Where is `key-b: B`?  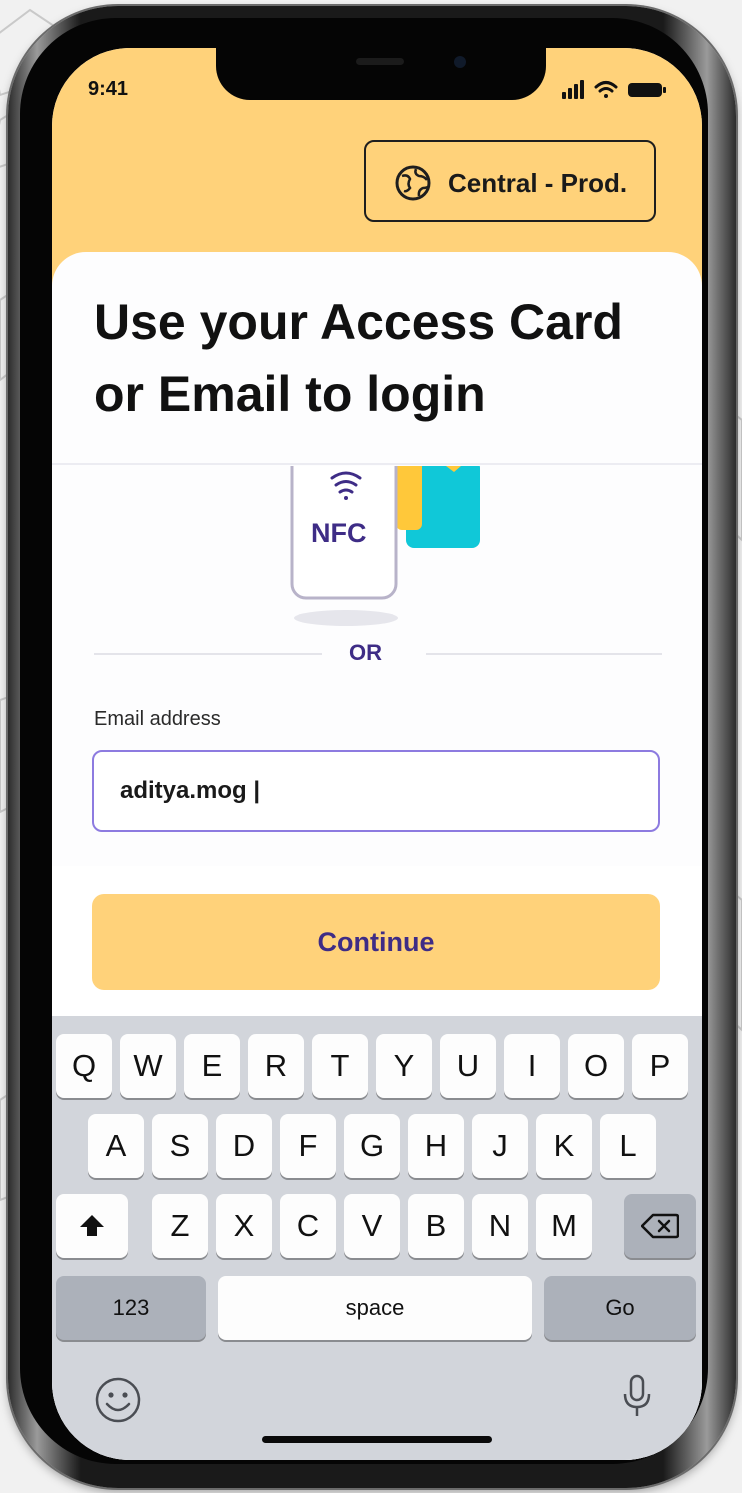 key-b: B is located at coordinates (436, 1226).